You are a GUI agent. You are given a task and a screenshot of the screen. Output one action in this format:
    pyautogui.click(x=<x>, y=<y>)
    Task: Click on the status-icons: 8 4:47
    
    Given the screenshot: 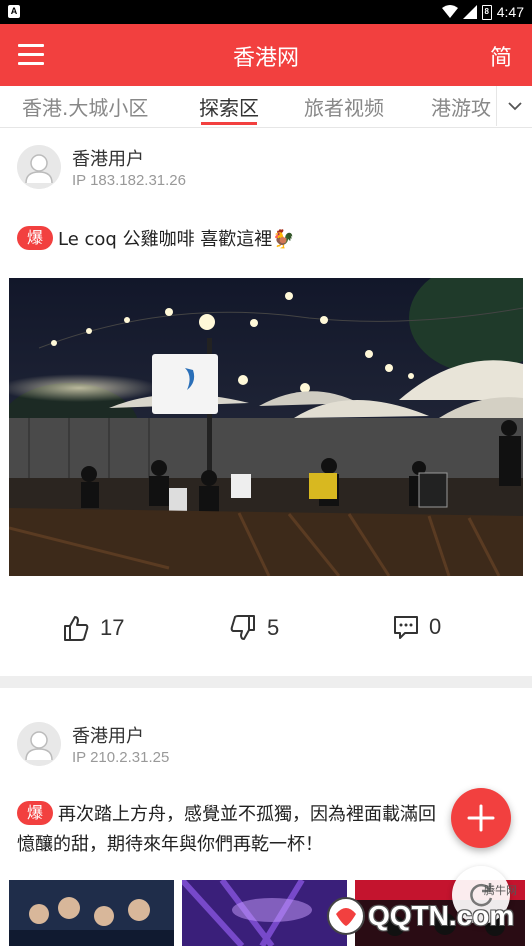 What is the action you would take?
    pyautogui.click(x=482, y=12)
    